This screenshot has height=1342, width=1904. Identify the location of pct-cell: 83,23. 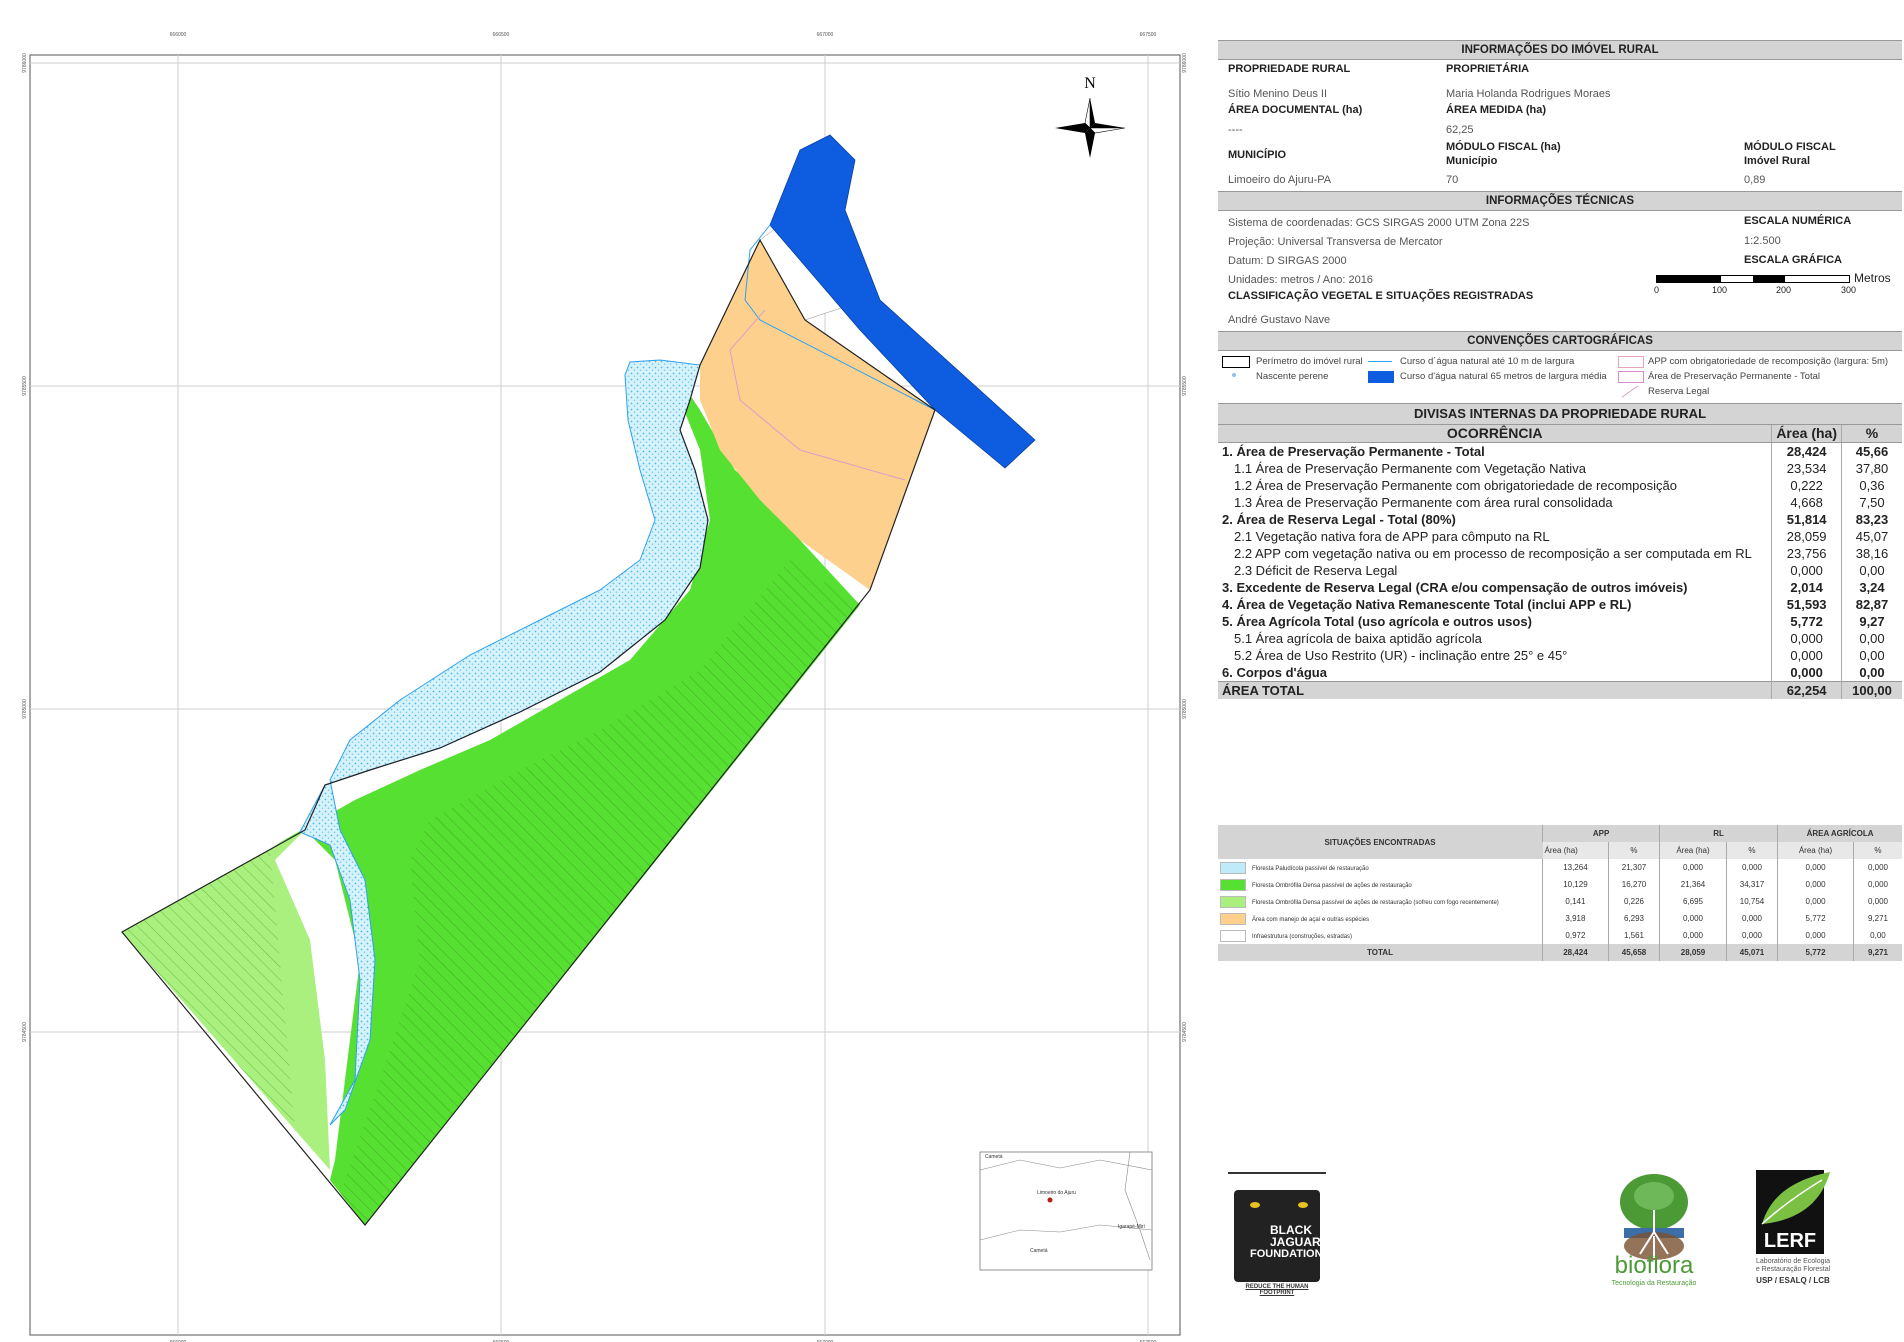
(1871, 519).